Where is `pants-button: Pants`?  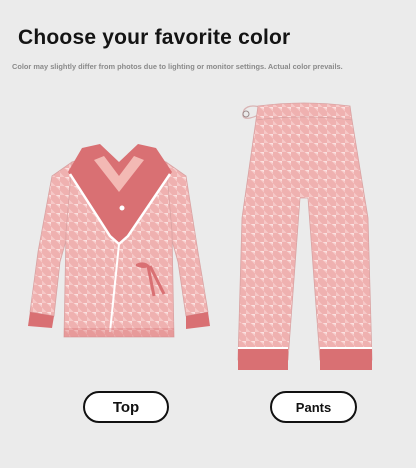 pants-button: Pants is located at coordinates (313, 407).